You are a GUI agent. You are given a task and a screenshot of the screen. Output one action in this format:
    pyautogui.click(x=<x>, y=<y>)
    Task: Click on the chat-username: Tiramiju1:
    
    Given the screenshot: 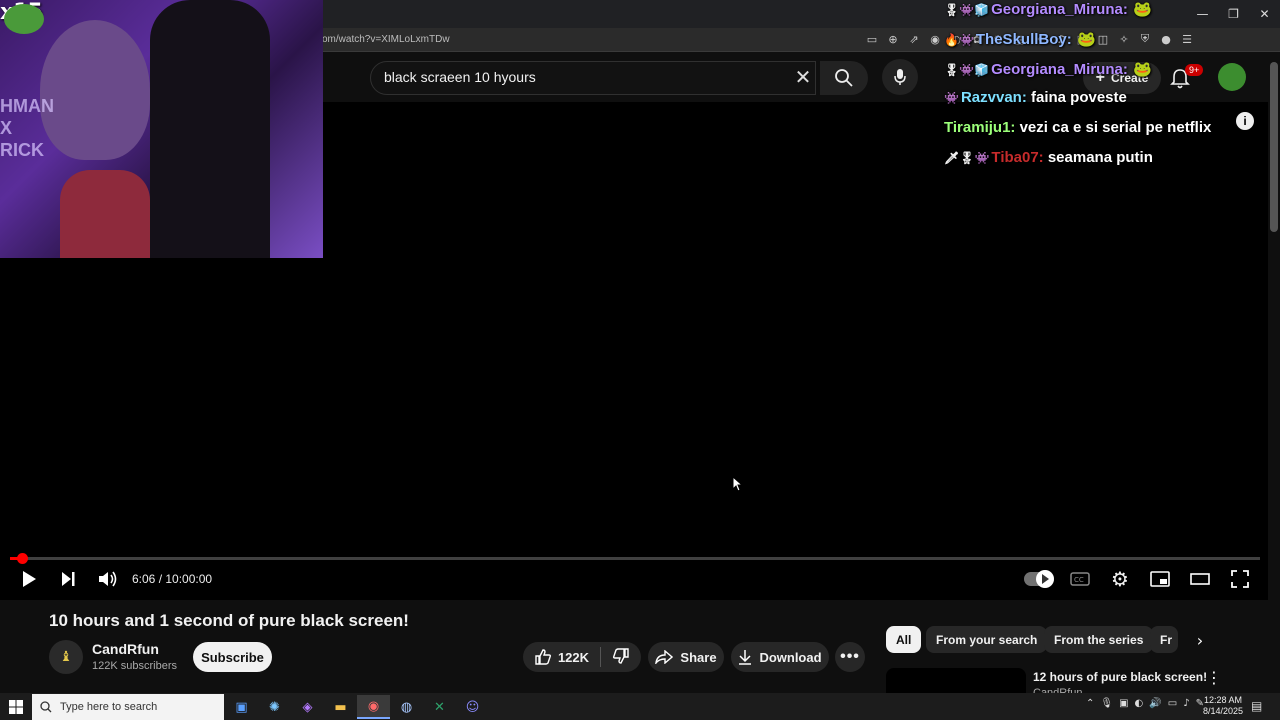 What is the action you would take?
    pyautogui.click(x=980, y=127)
    